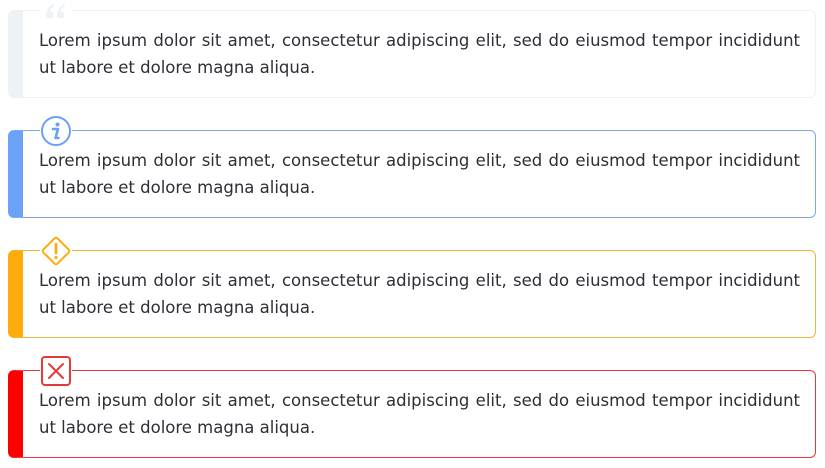 The height and width of the screenshot is (468, 825). I want to click on warning-icon, so click(56, 251).